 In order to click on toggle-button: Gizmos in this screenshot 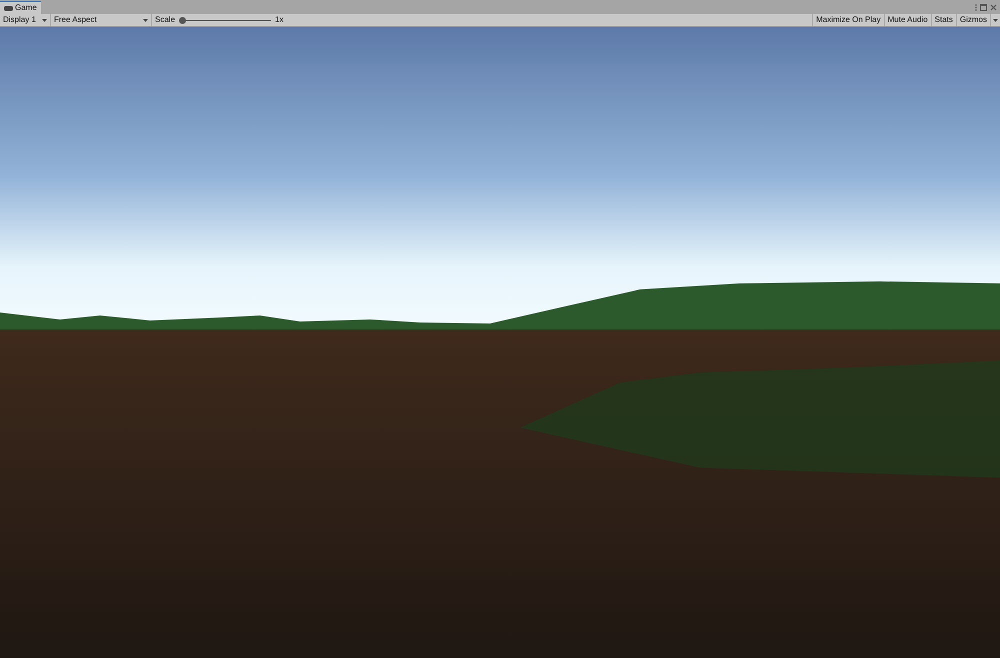, I will do `click(973, 20)`.